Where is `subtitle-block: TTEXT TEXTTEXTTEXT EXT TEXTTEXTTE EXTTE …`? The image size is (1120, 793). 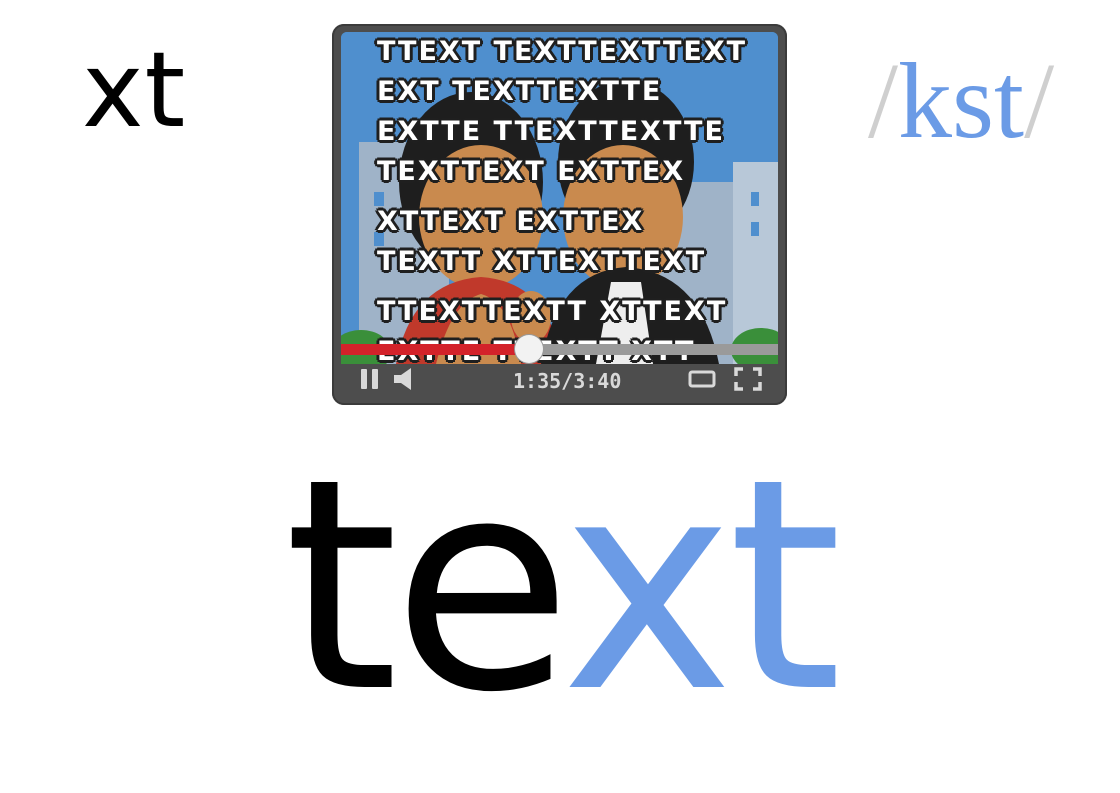
subtitle-block: TTEXT TEXTTEXTTEXT EXT TEXTTEXTTE EXTTE … is located at coordinates (577, 198).